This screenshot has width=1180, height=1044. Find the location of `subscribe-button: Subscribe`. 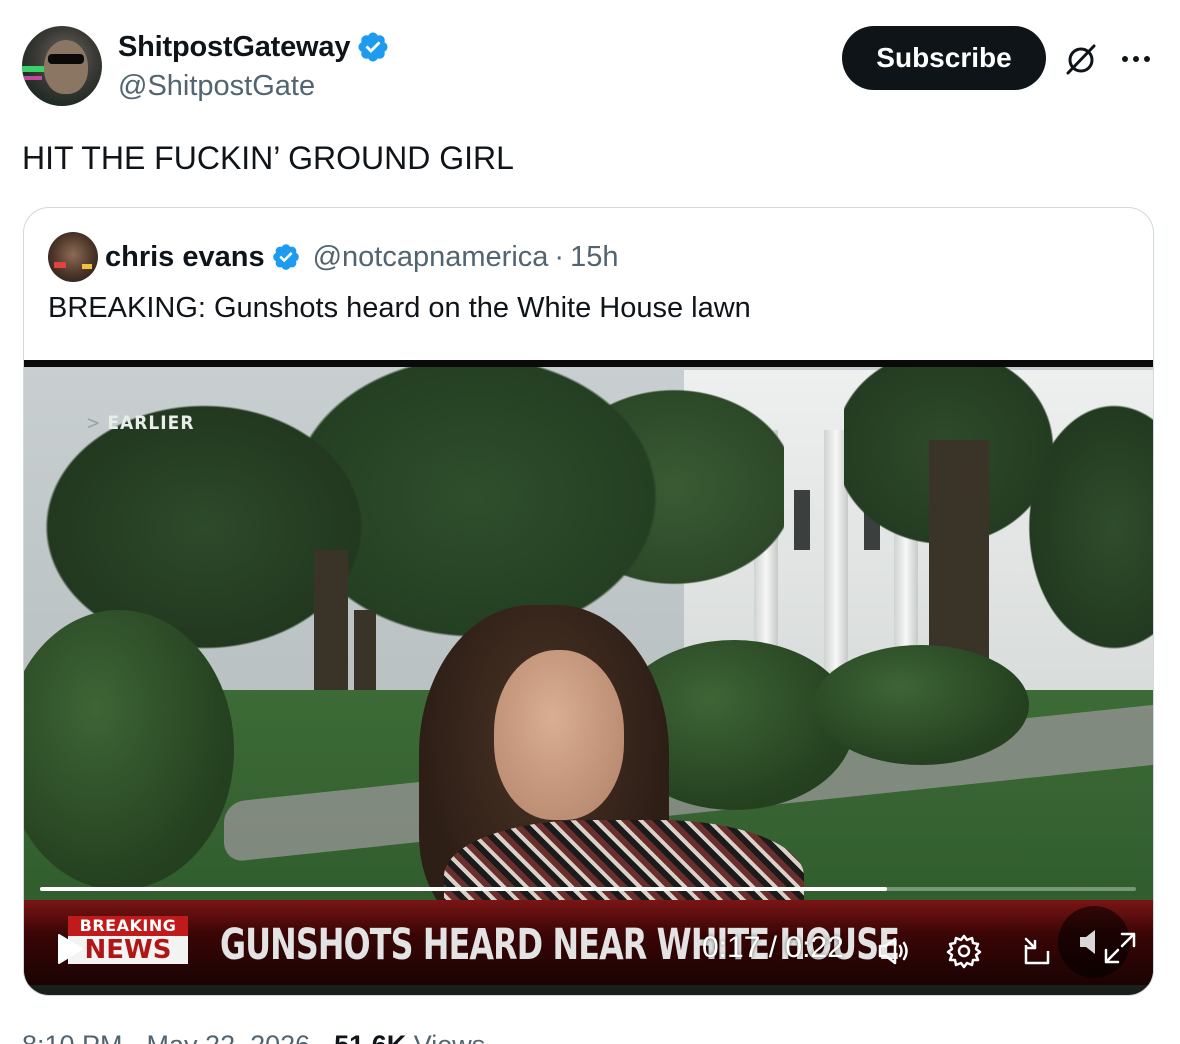

subscribe-button: Subscribe is located at coordinates (944, 58).